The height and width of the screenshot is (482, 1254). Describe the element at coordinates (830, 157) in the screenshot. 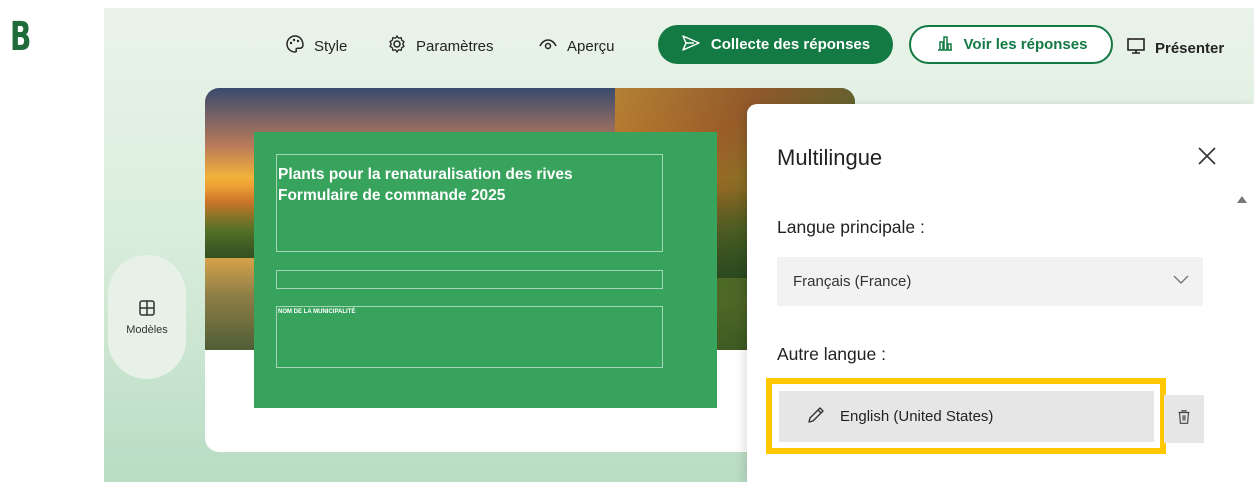

I see `panel-title: Multilingue` at that location.